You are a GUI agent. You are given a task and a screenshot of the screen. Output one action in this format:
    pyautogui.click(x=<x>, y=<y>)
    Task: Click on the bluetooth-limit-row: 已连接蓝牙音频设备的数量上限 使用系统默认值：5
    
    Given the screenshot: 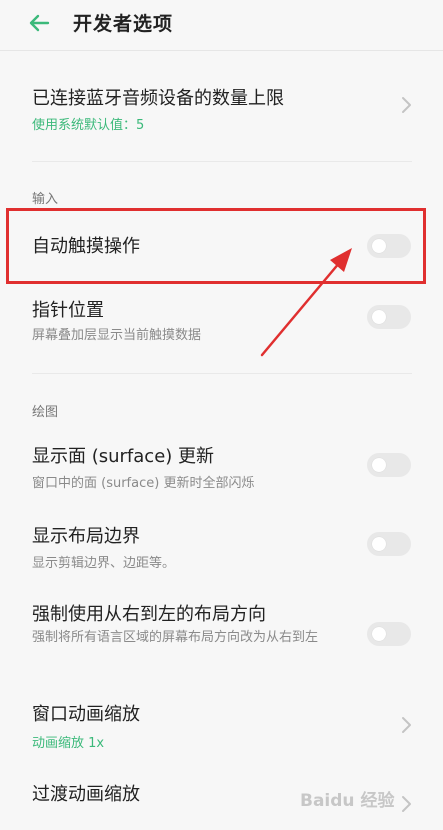 What is the action you would take?
    pyautogui.click(x=221, y=108)
    